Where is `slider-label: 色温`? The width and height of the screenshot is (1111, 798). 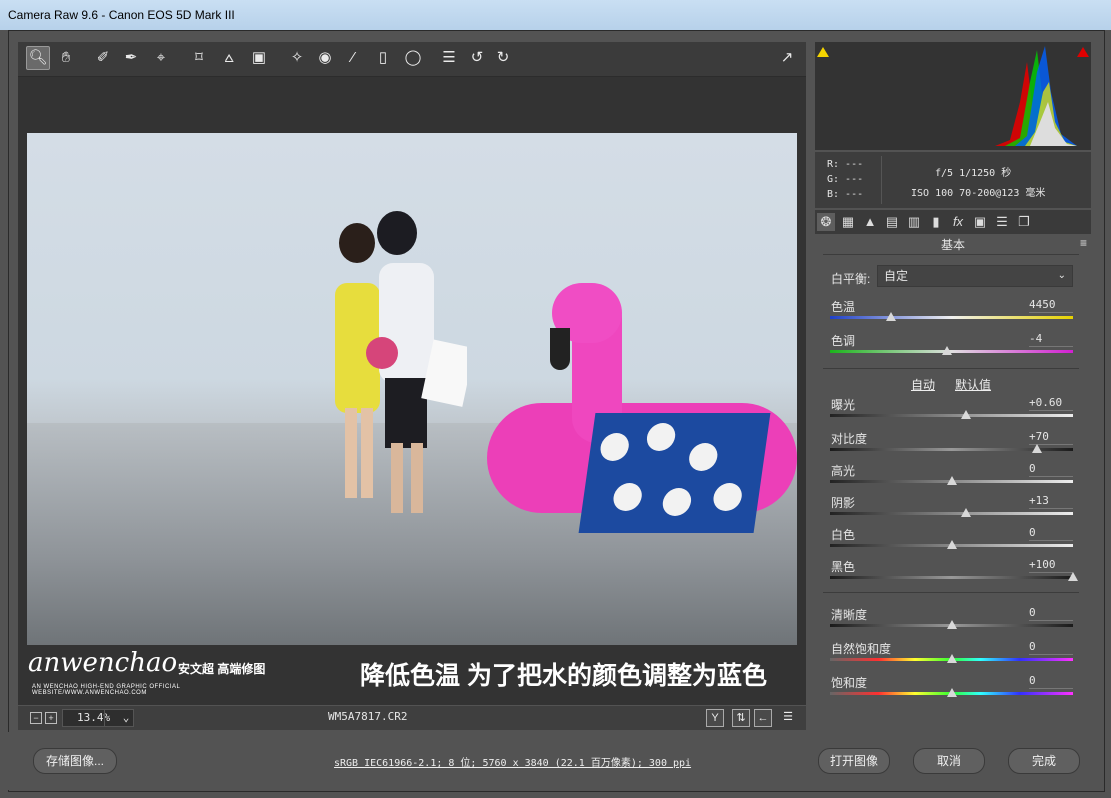 slider-label: 色温 is located at coordinates (843, 307).